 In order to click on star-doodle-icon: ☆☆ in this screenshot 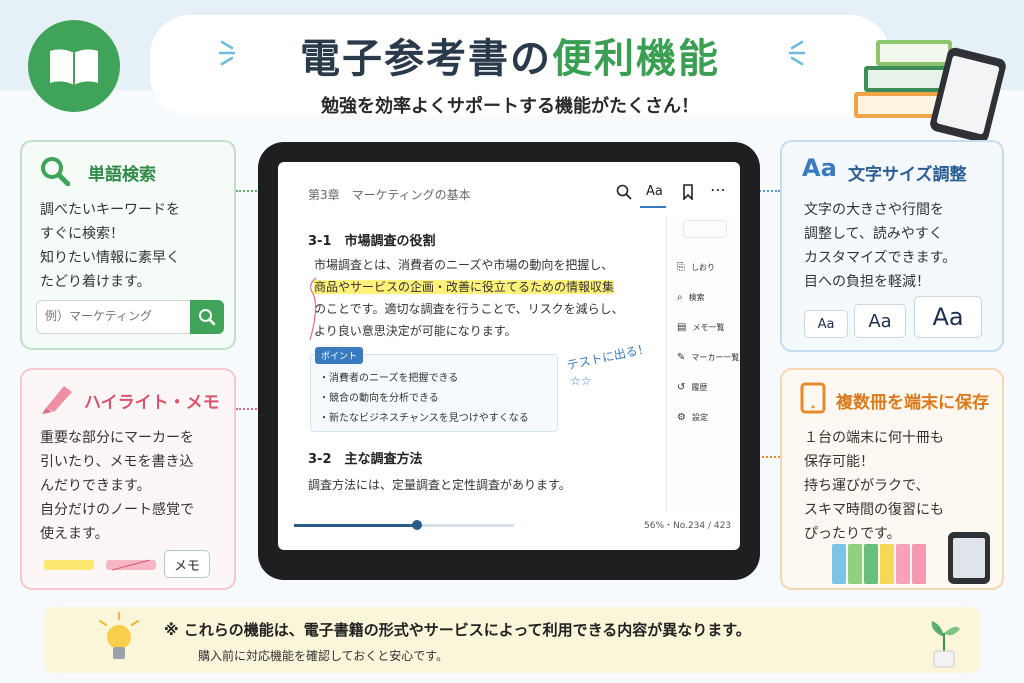, I will do `click(581, 381)`.